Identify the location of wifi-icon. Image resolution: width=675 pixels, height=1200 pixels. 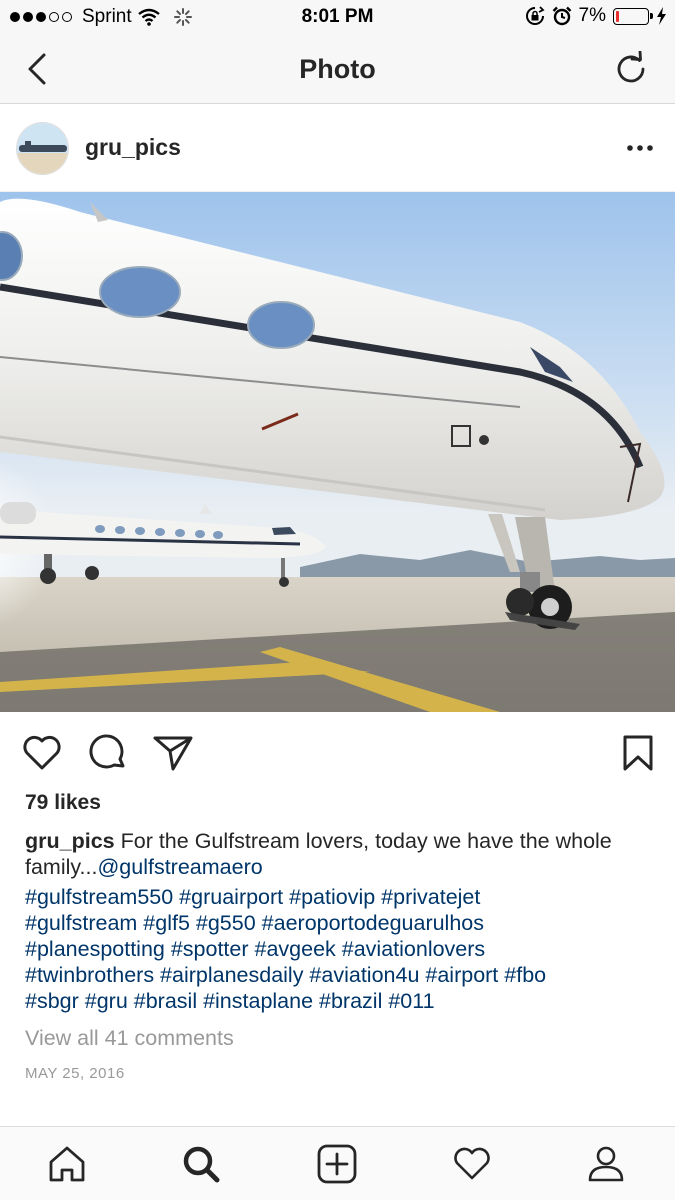
(148, 17).